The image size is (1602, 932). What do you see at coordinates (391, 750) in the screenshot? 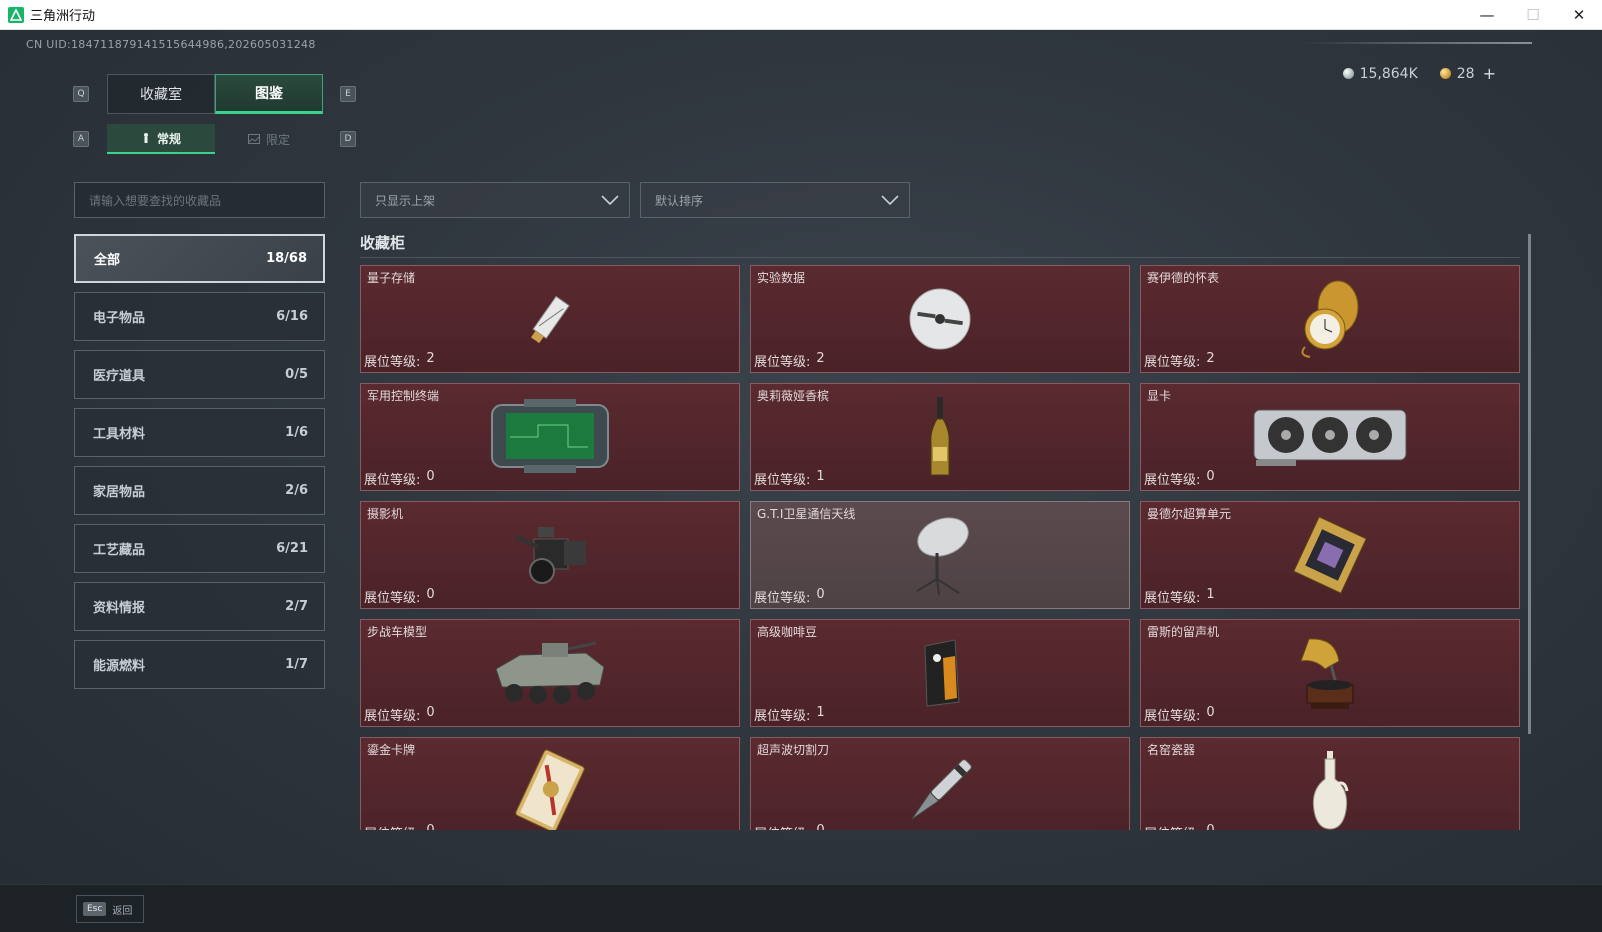
I see `item-name: 鎏金卡牌` at bounding box center [391, 750].